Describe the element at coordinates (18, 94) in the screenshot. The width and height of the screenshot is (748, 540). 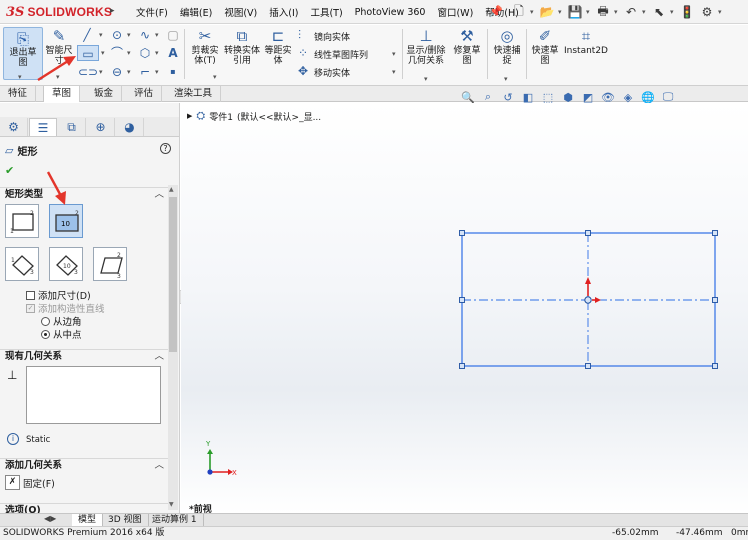
I see `tab-features: 特征` at that location.